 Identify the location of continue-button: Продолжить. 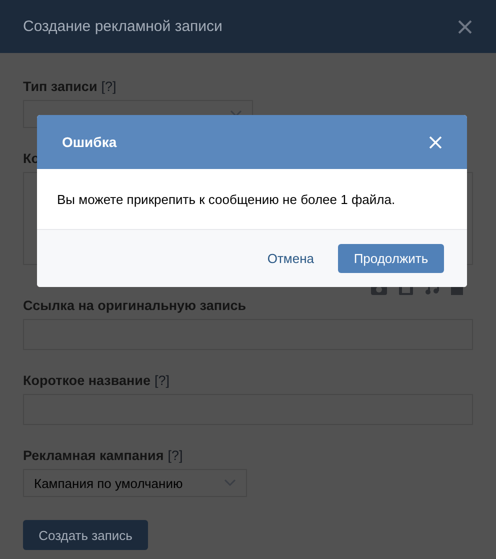
(391, 258).